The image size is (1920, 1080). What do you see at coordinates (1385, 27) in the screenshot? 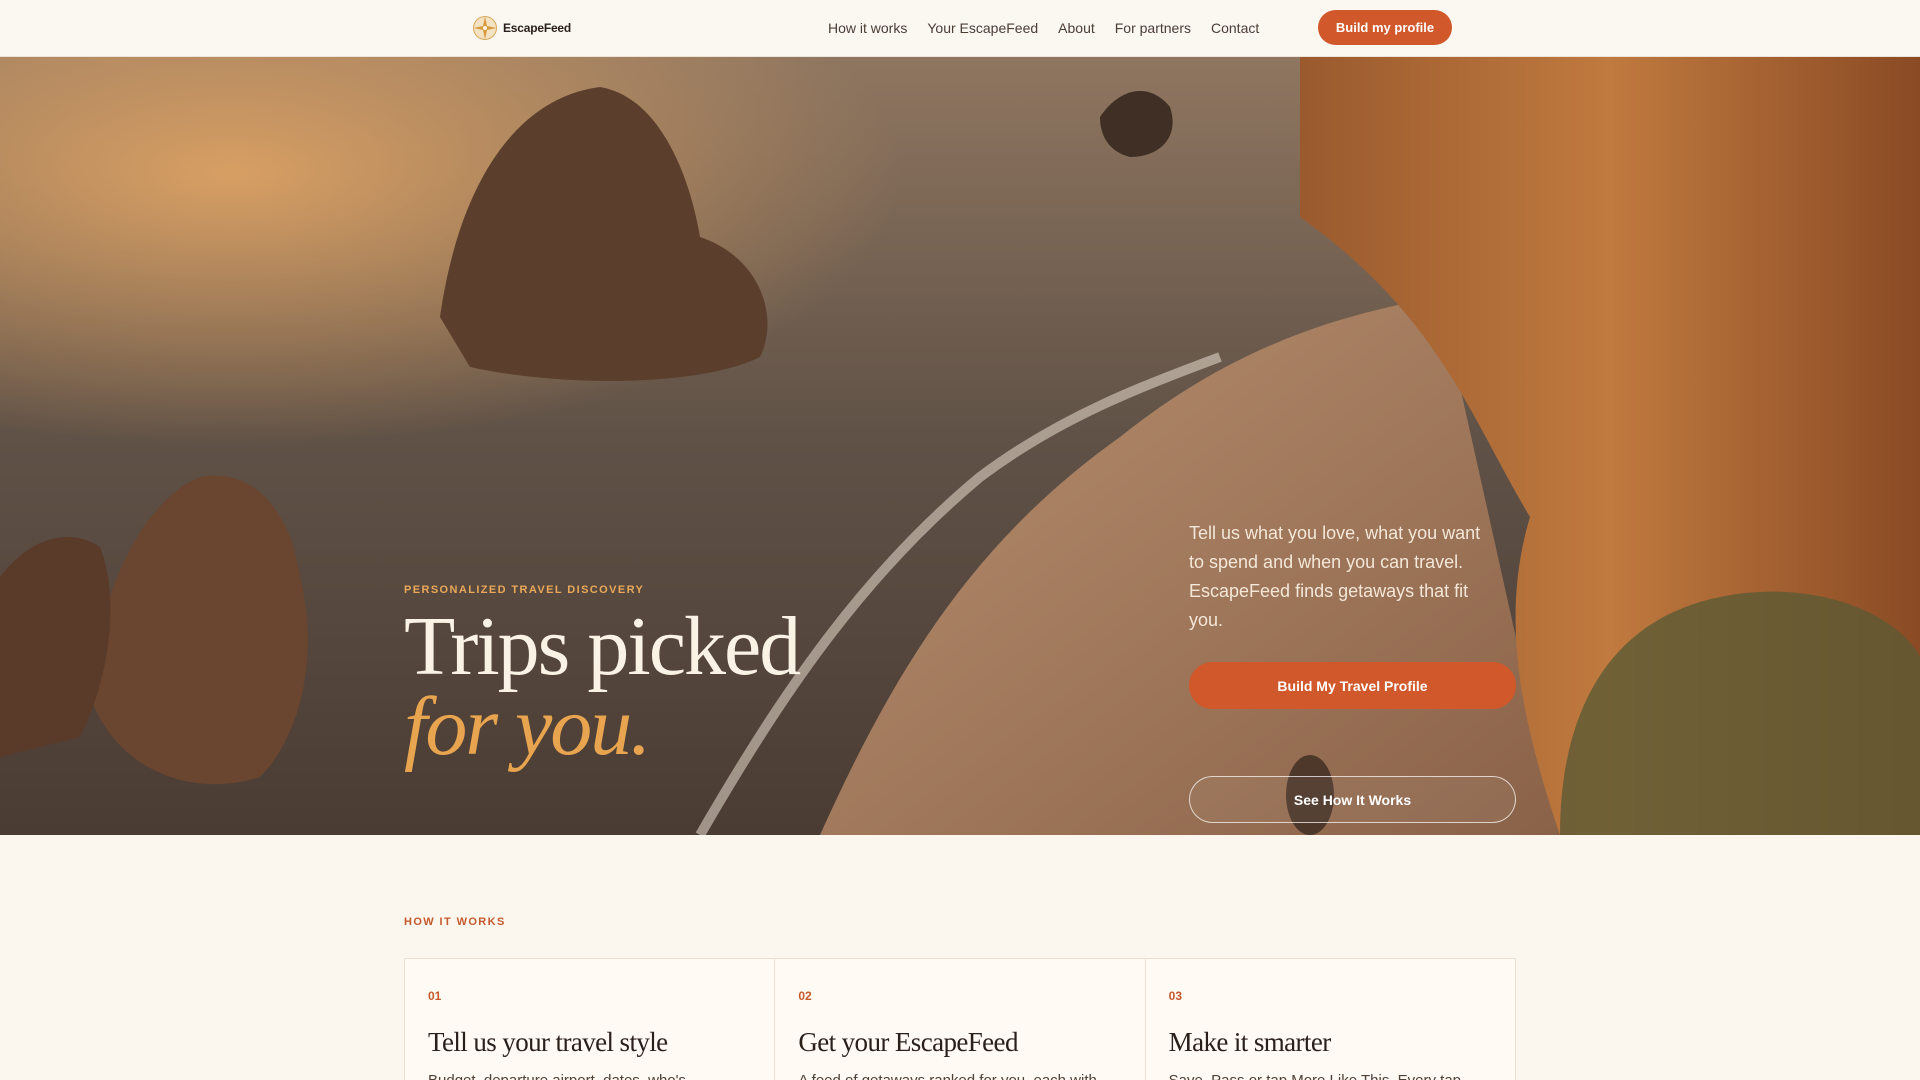
I see `build-my-profile-button: Build my profile` at bounding box center [1385, 27].